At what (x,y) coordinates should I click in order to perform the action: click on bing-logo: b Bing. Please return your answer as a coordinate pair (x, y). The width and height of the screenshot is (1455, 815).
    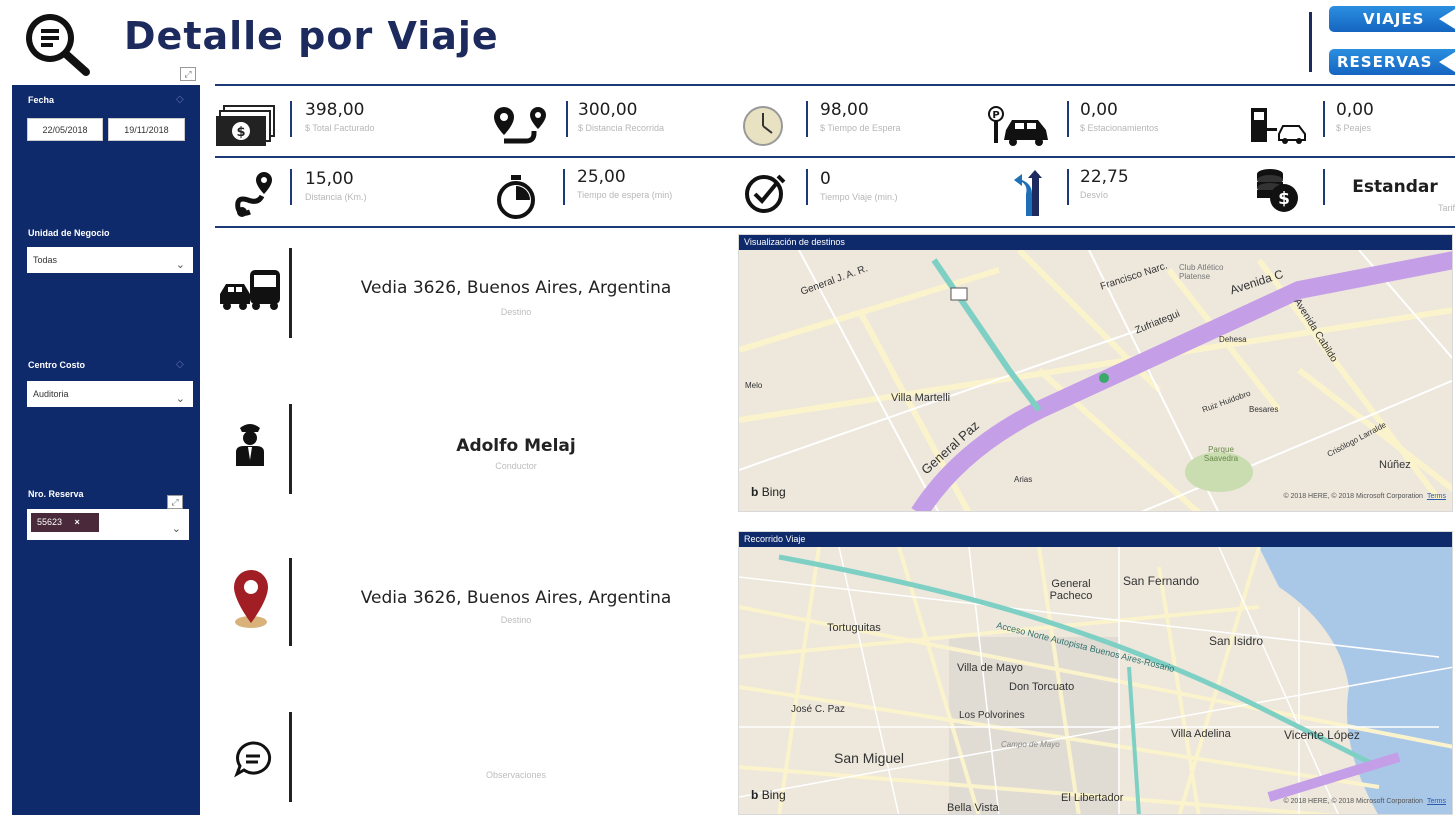
    Looking at the image, I should click on (768, 492).